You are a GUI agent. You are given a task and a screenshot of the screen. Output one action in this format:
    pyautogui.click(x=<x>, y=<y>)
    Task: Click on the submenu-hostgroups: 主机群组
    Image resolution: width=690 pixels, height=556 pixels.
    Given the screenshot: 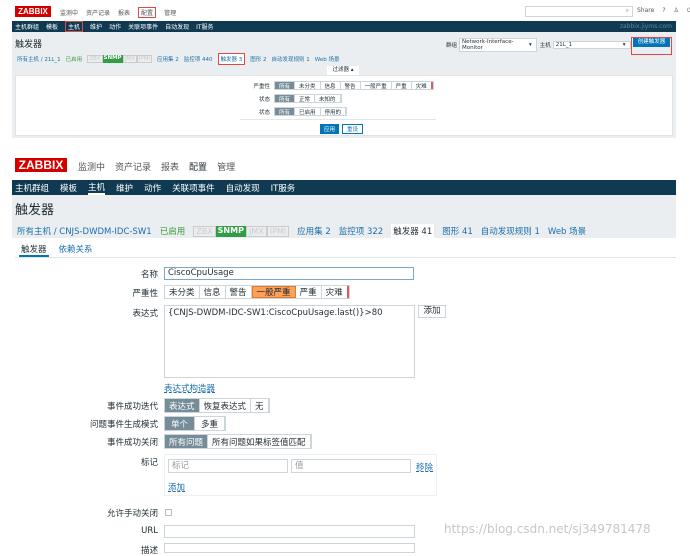 What is the action you would take?
    pyautogui.click(x=27, y=26)
    